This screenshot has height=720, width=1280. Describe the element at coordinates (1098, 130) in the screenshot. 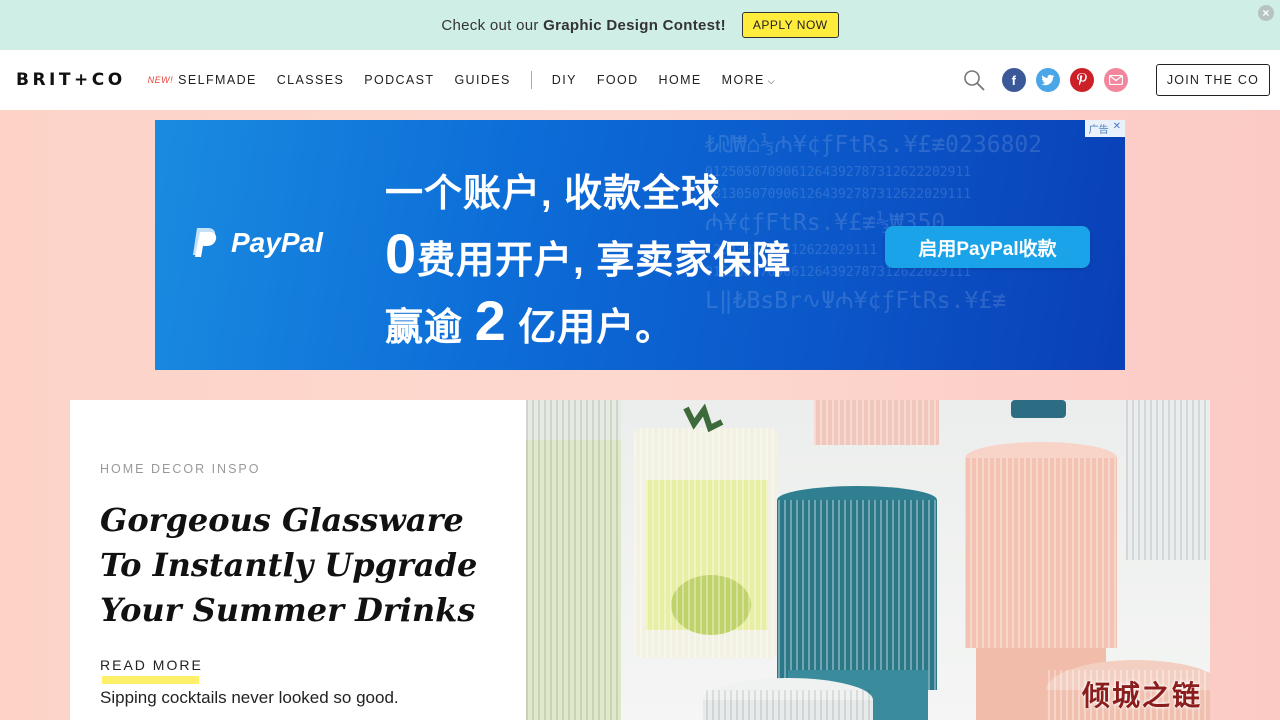

I see `ad-label: 广告` at that location.